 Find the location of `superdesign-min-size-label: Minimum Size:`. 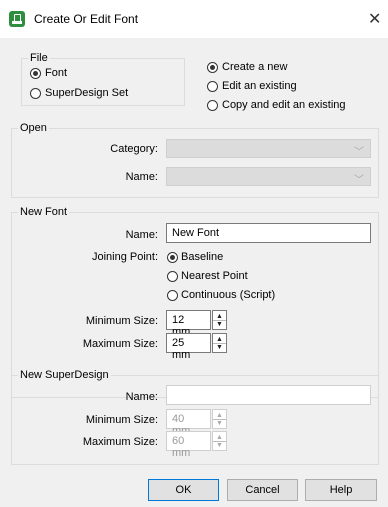

superdesign-min-size-label: Minimum Size: is located at coordinates (121, 420).